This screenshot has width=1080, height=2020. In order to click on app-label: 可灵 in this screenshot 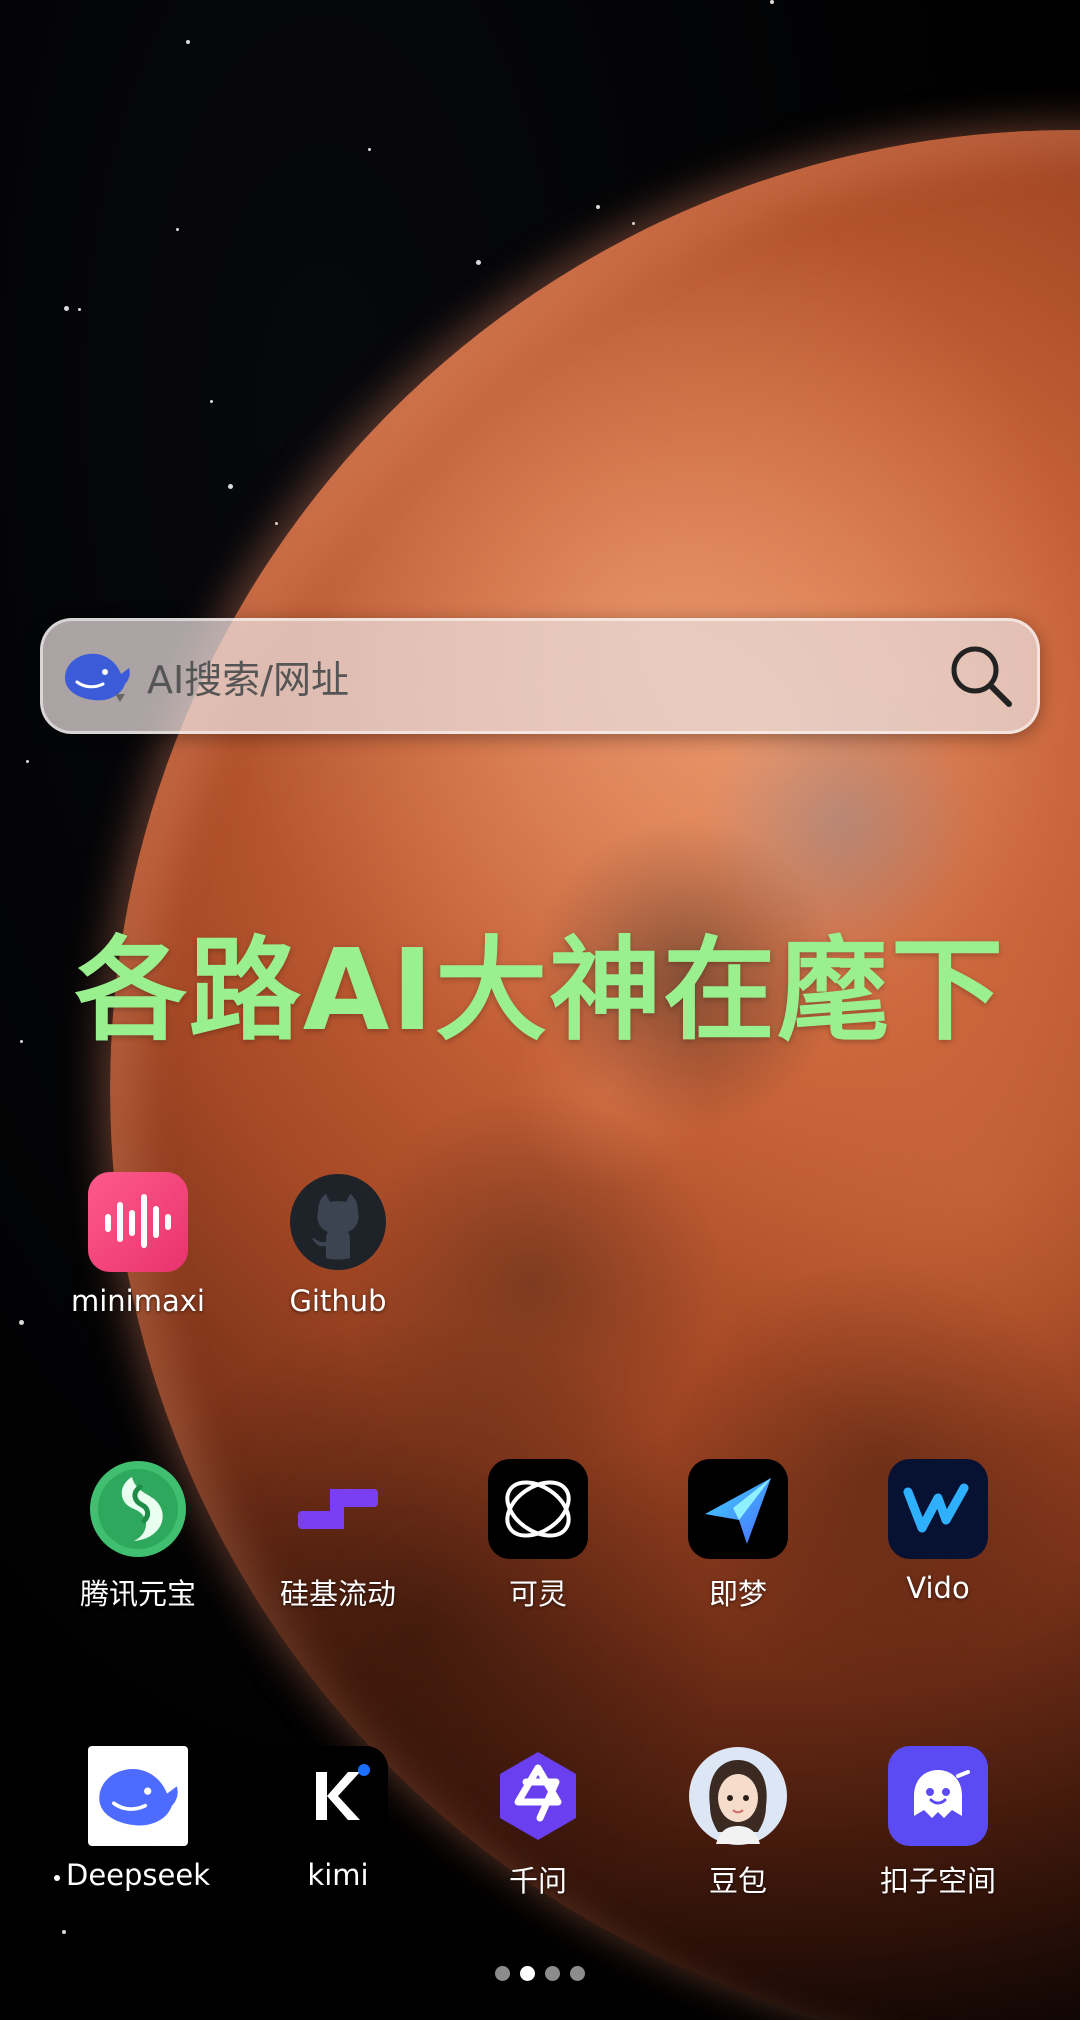, I will do `click(537, 1594)`.